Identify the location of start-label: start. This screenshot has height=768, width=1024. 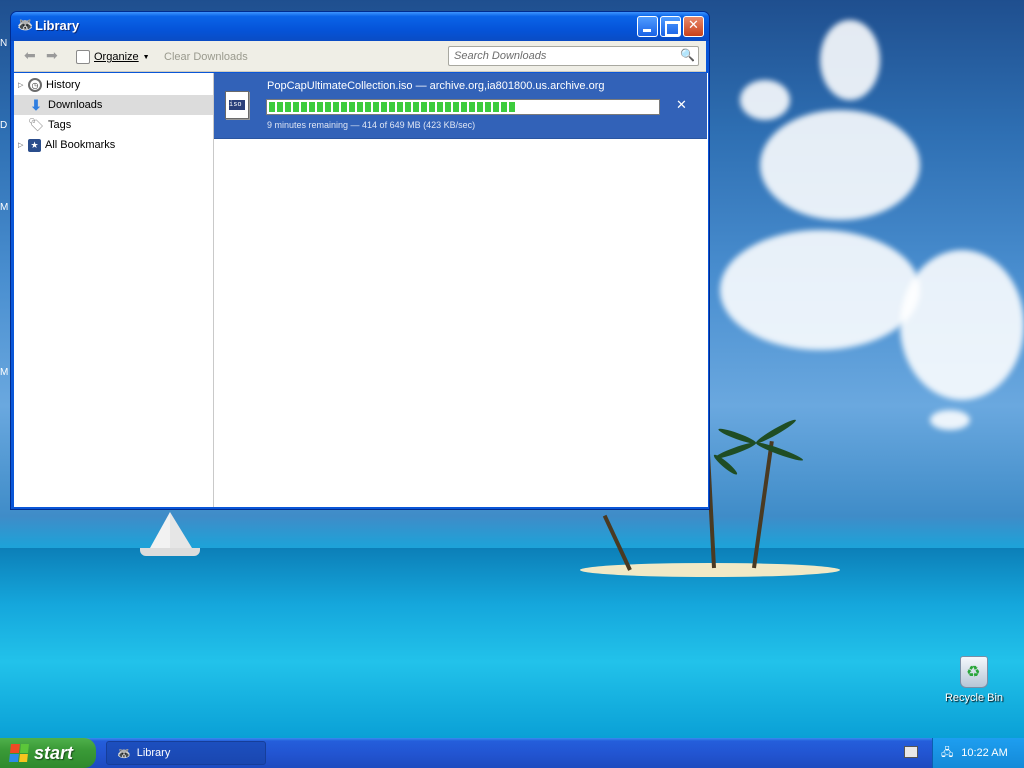
(54, 752).